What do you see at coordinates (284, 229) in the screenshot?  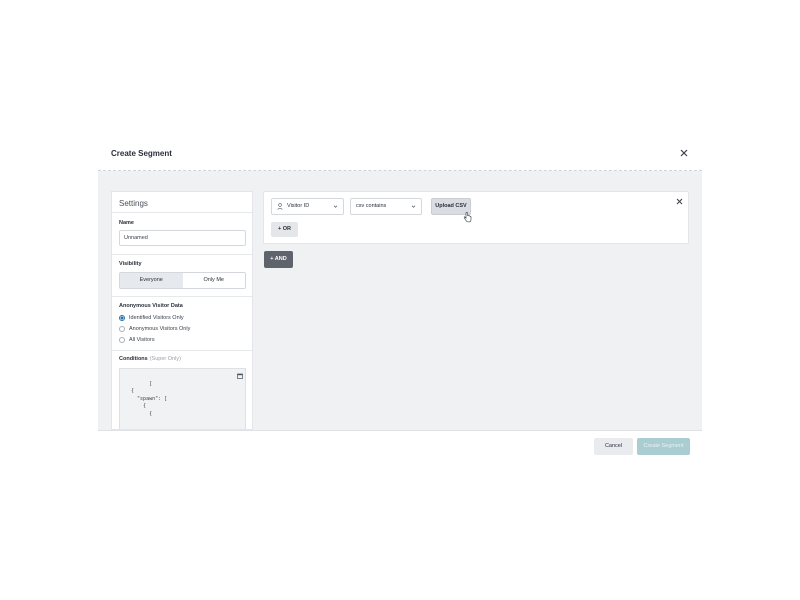 I see `add-or-button: + OR` at bounding box center [284, 229].